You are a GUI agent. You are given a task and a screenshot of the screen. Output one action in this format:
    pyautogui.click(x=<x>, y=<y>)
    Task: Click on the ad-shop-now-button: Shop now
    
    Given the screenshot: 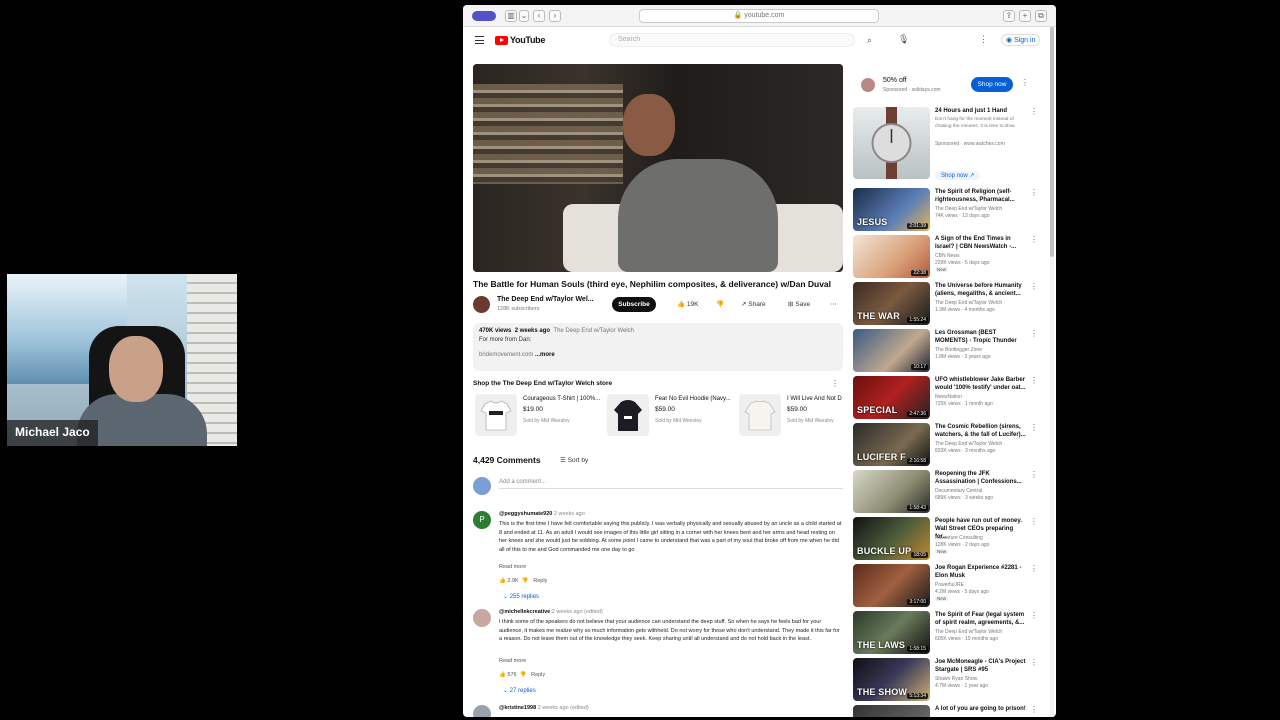 What is the action you would take?
    pyautogui.click(x=992, y=84)
    